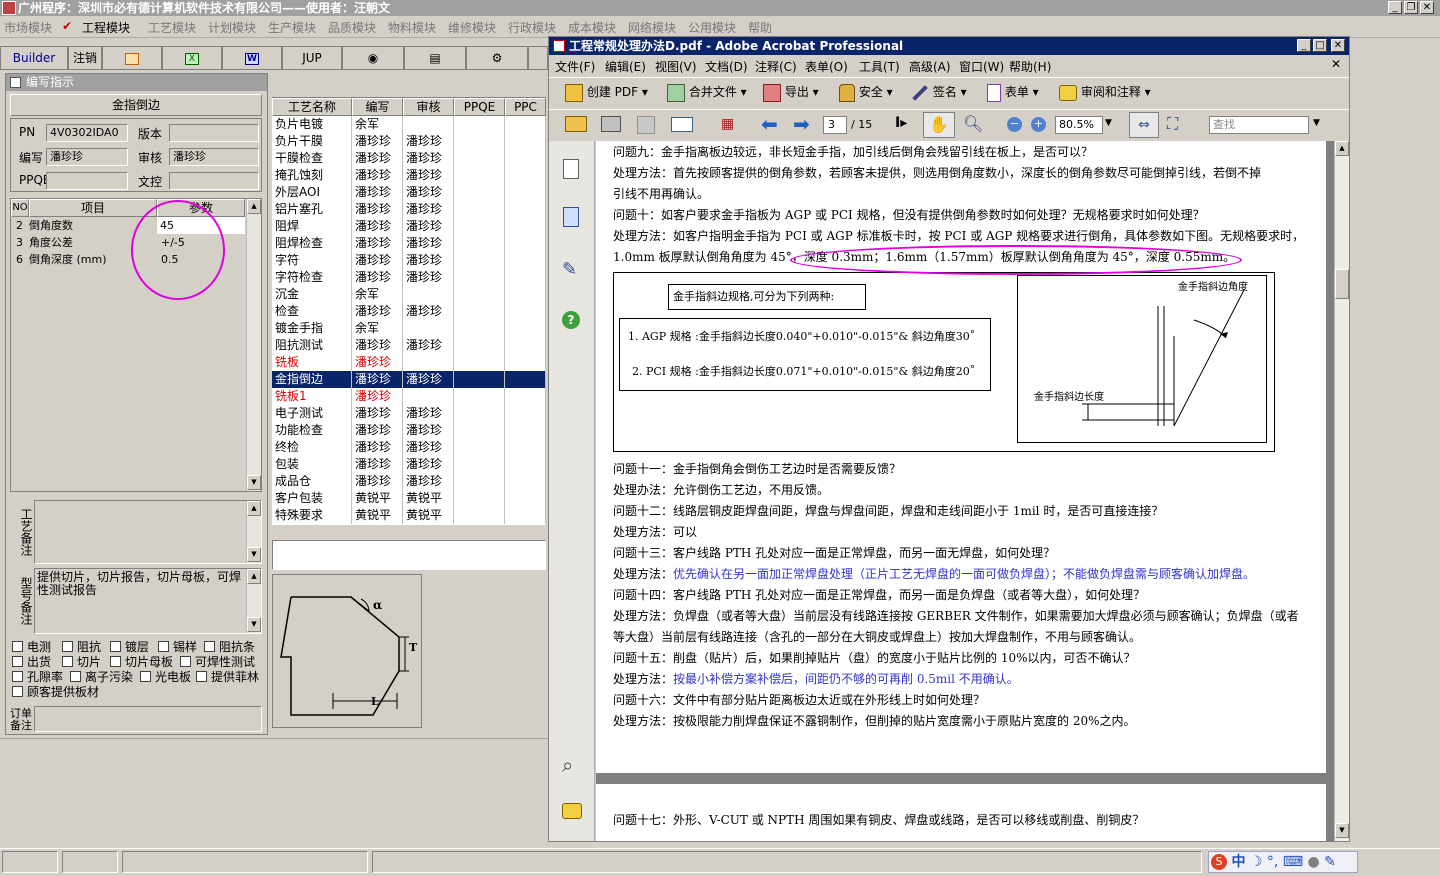 This screenshot has height=876, width=1440. I want to click on table-row: 电子测试 潘珍珍 潘珍珍, so click(409, 413).